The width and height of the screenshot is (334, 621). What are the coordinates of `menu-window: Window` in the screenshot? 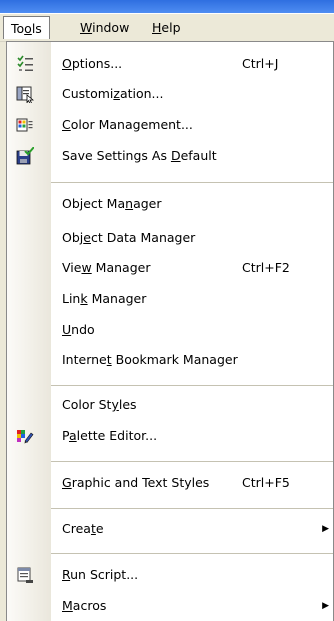 It's located at (104, 27).